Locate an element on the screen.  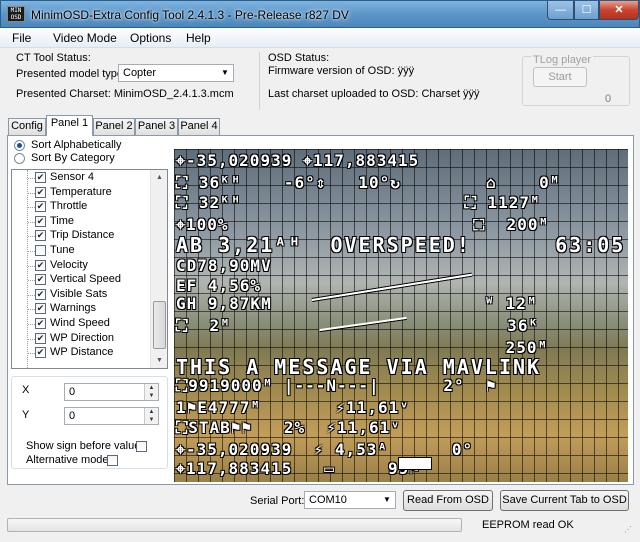
serial-port-select: COM10 ▼ is located at coordinates (350, 500).